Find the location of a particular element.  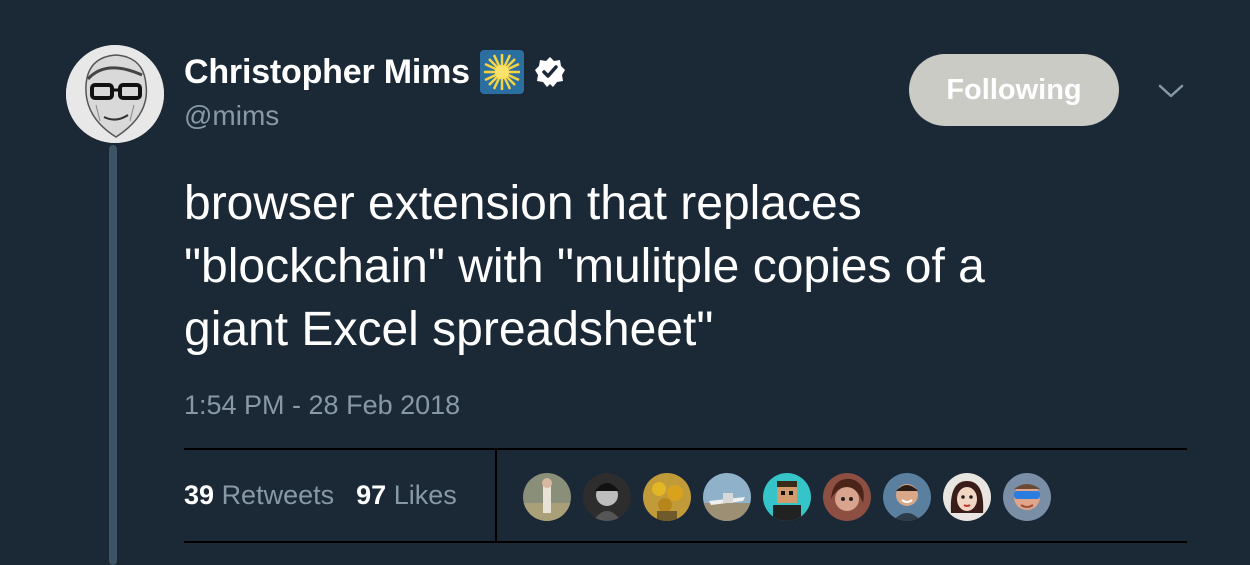

thread-line is located at coordinates (113, 355).